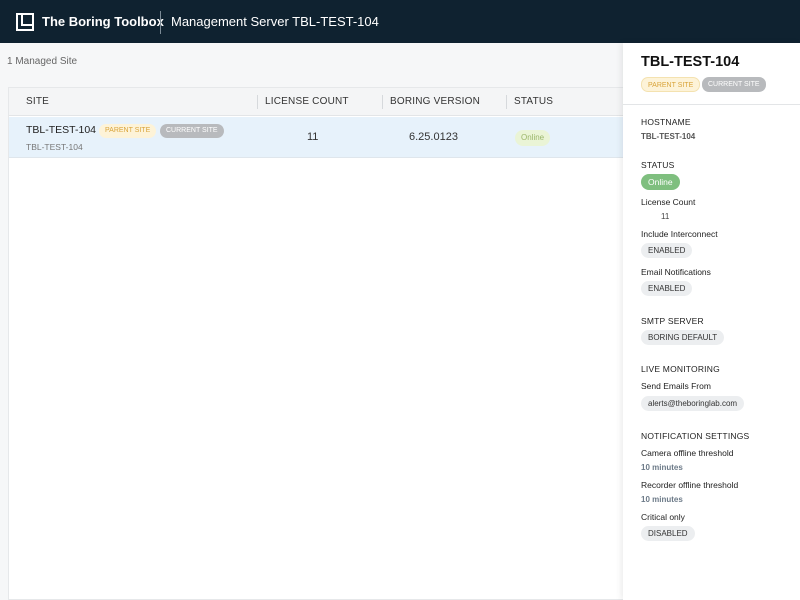 This screenshot has width=800, height=600. Describe the element at coordinates (533, 101) in the screenshot. I see `column-header-status: STATUS` at that location.